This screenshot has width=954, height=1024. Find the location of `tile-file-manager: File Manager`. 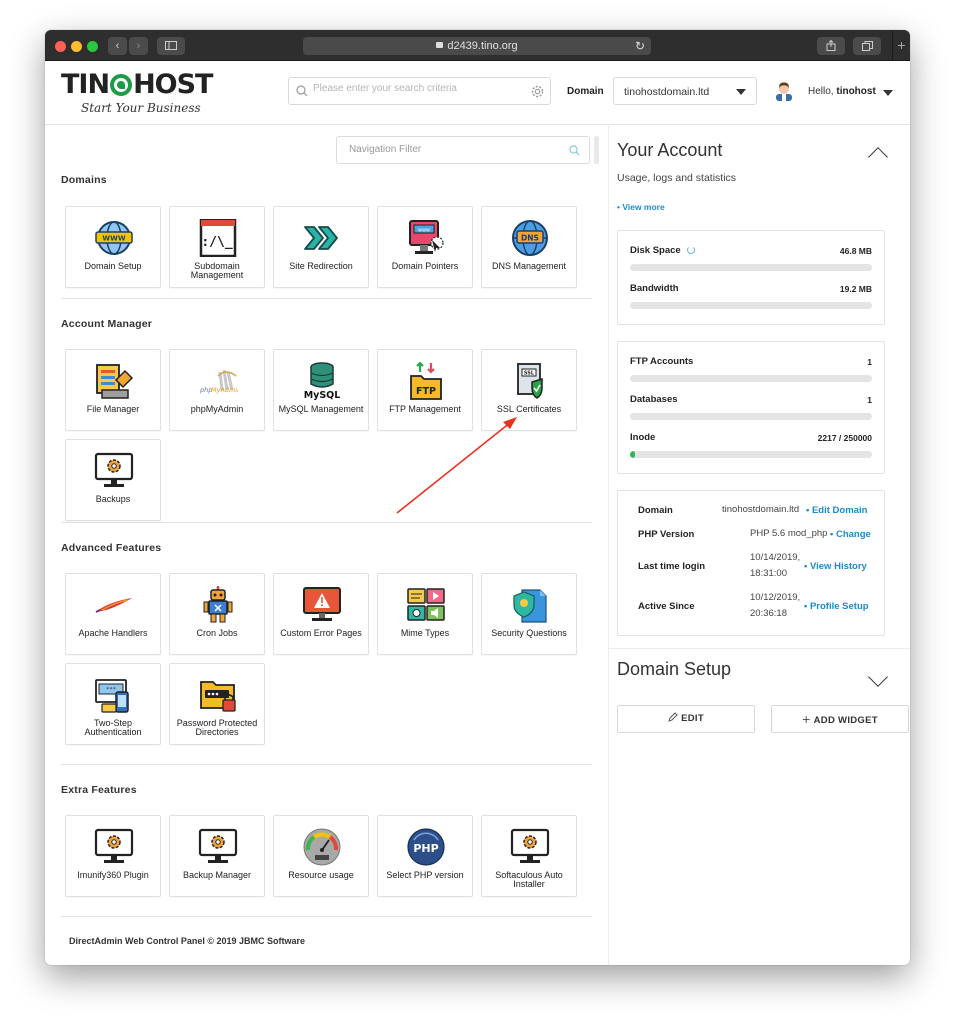

tile-file-manager: File Manager is located at coordinates (113, 390).